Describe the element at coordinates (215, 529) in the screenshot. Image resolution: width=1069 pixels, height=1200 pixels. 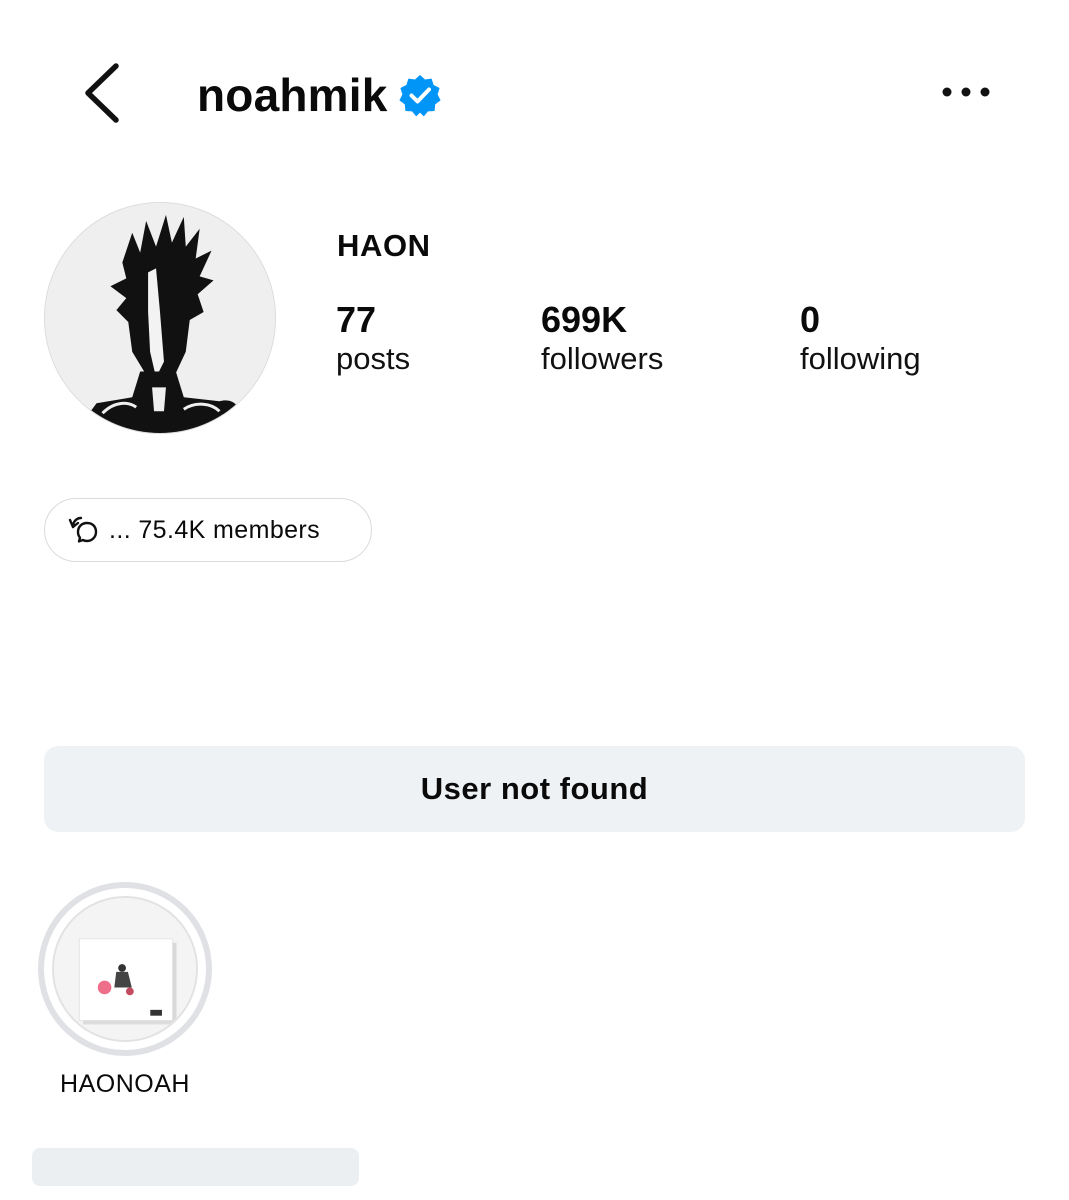
I see `channel-members-text: ... 75.4K members` at that location.